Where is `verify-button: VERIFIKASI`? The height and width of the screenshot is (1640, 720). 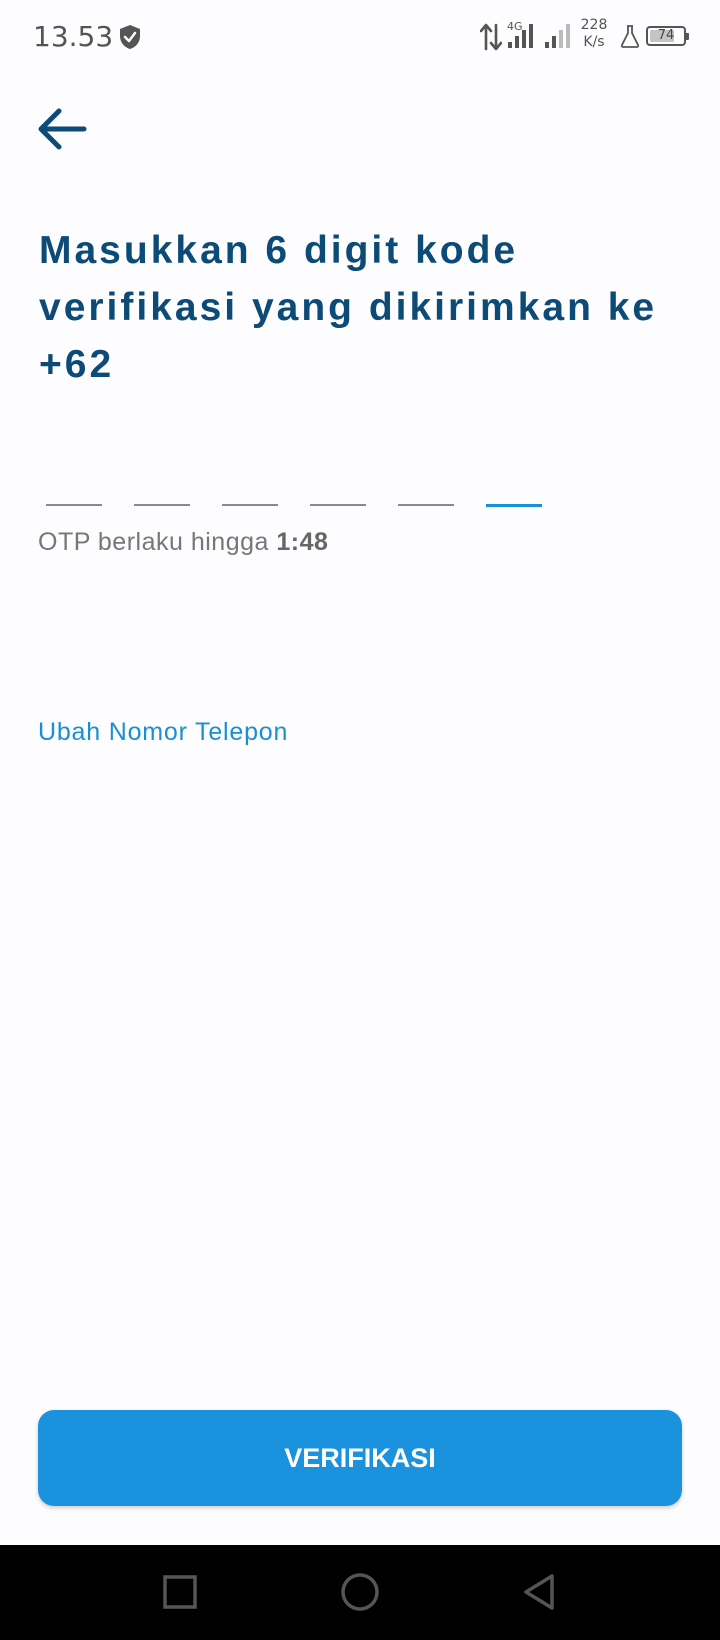
verify-button: VERIFIKASI is located at coordinates (360, 1458).